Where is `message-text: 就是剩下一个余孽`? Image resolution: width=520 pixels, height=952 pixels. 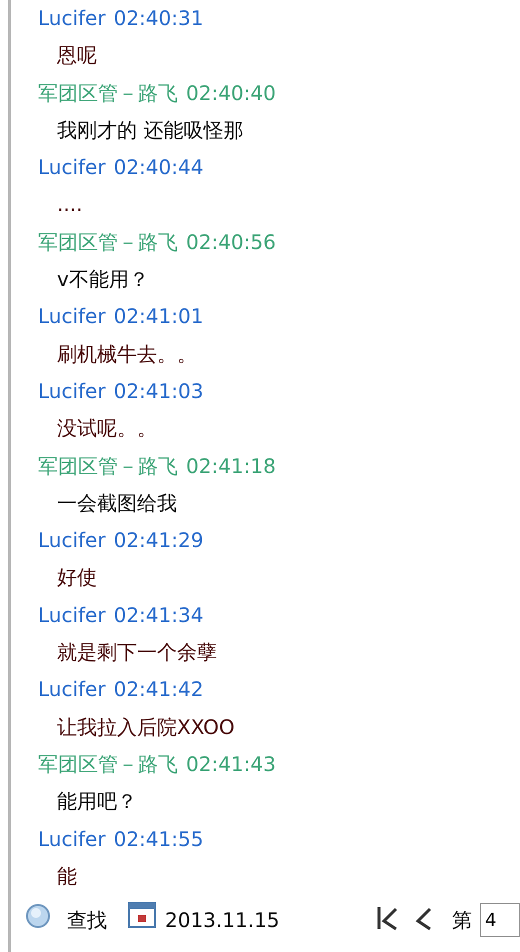 message-text: 就是剩下一个余孽 is located at coordinates (137, 652).